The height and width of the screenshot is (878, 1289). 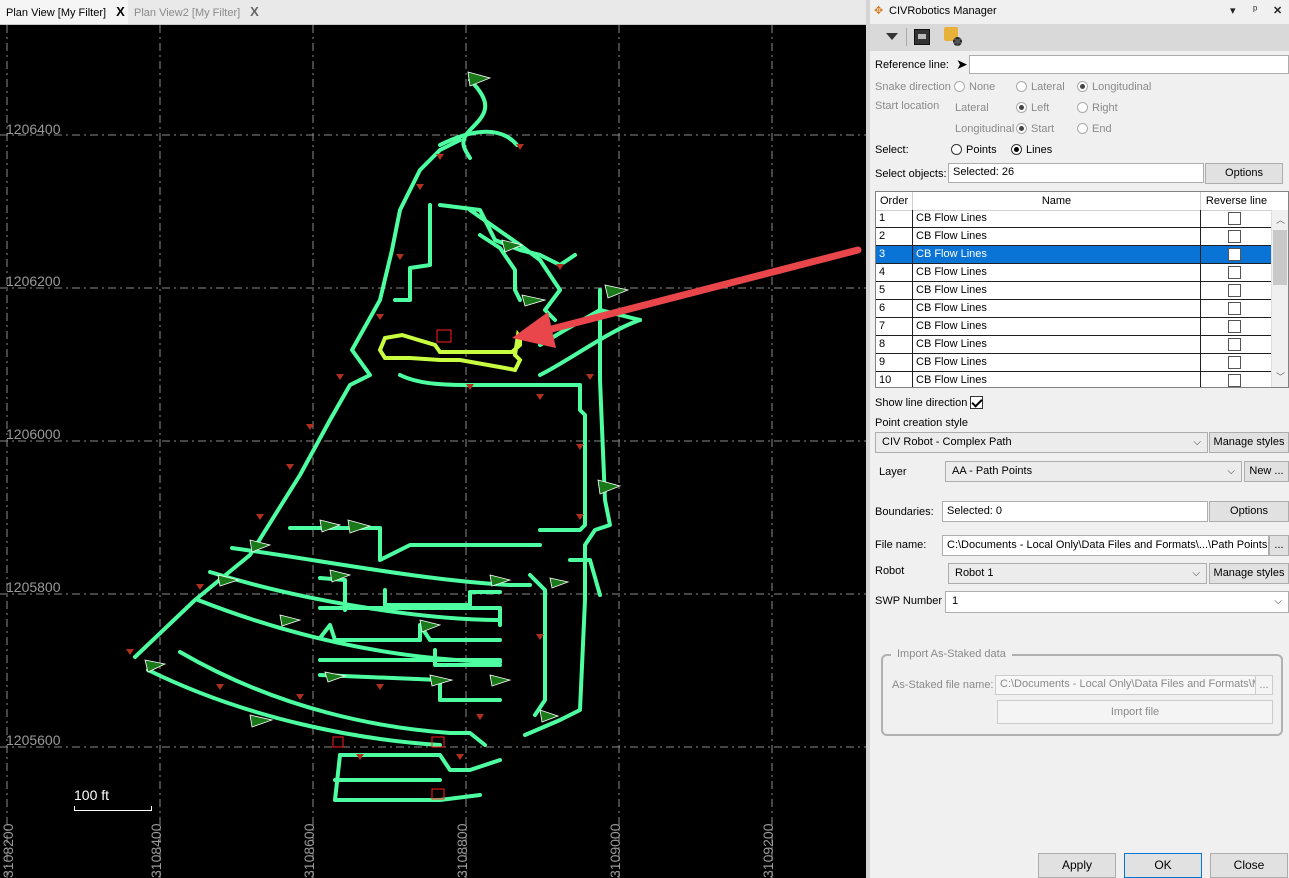 I want to click on chevron-down-icon: ⌵, so click(x=1278, y=601).